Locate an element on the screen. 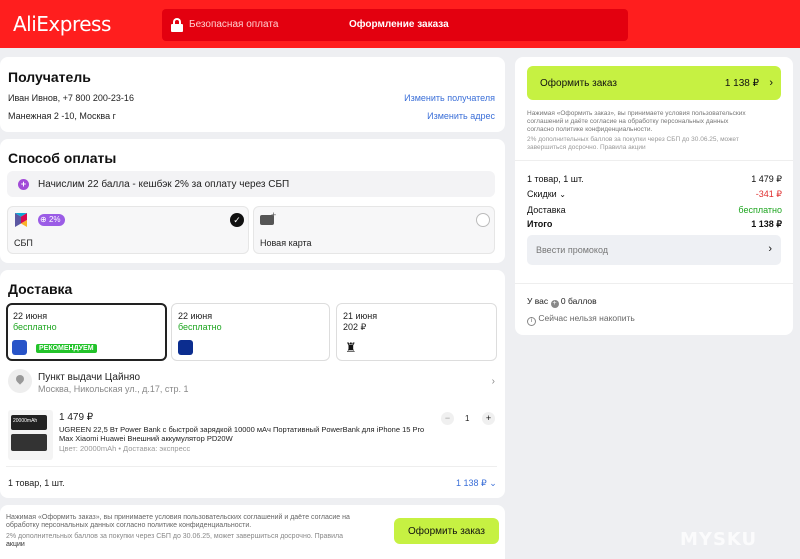 The image size is (800, 559). quantity-minus-button: − is located at coordinates (447, 418).